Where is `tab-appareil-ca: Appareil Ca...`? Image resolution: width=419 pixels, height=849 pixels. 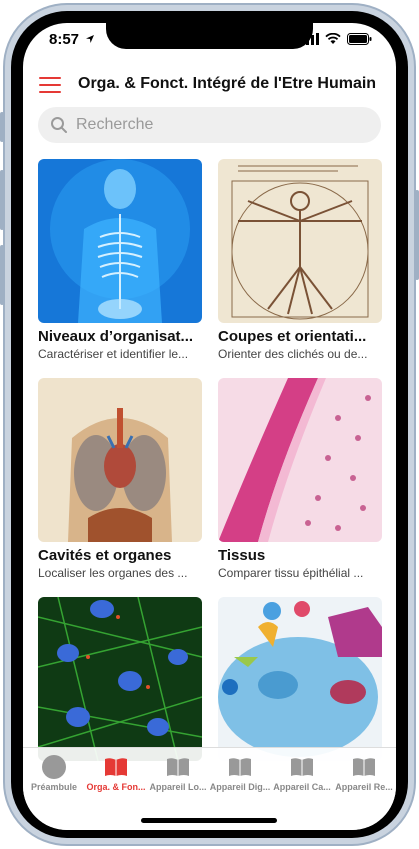
tab-appareil-ca: Appareil Ca... is located at coordinates (302, 773).